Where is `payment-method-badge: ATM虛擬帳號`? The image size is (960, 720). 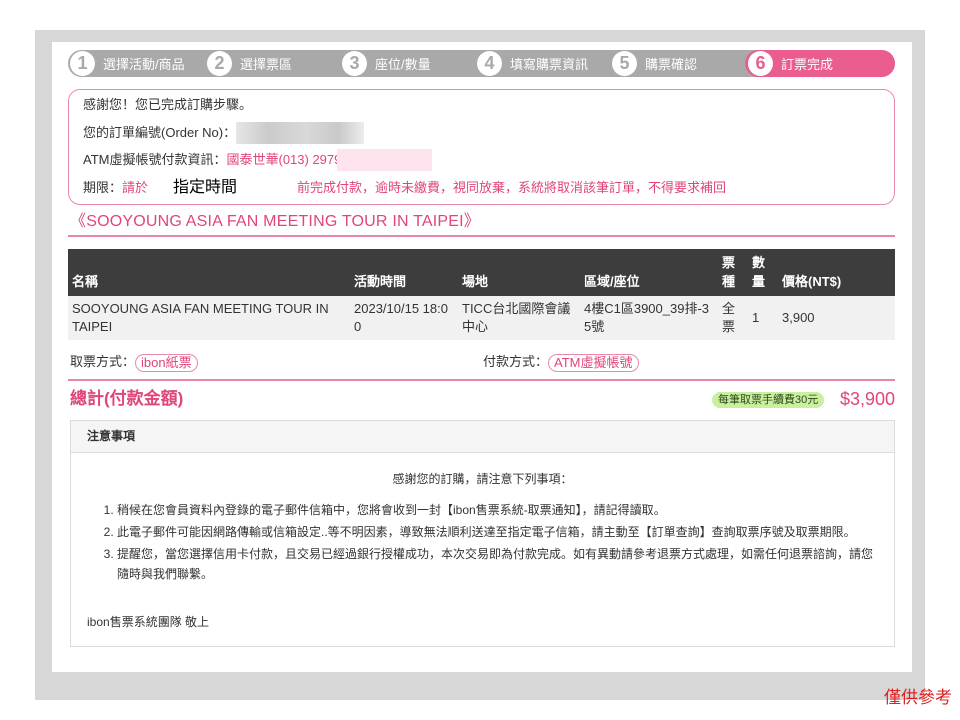
payment-method-badge: ATM虛擬帳號 is located at coordinates (593, 362).